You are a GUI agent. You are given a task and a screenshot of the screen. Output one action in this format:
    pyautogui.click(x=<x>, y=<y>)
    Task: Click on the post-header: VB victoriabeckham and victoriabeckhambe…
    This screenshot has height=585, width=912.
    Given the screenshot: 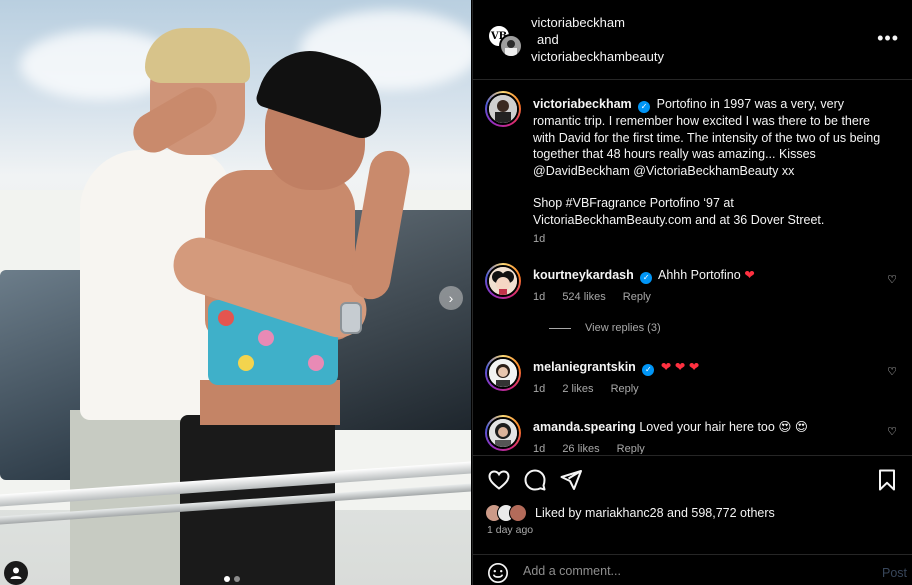 What is the action you would take?
    pyautogui.click(x=692, y=40)
    